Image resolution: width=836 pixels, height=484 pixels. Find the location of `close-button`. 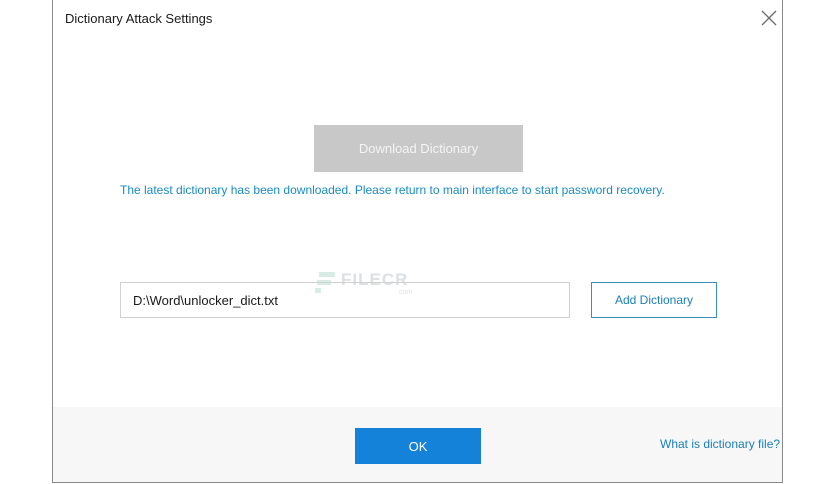

close-button is located at coordinates (769, 18).